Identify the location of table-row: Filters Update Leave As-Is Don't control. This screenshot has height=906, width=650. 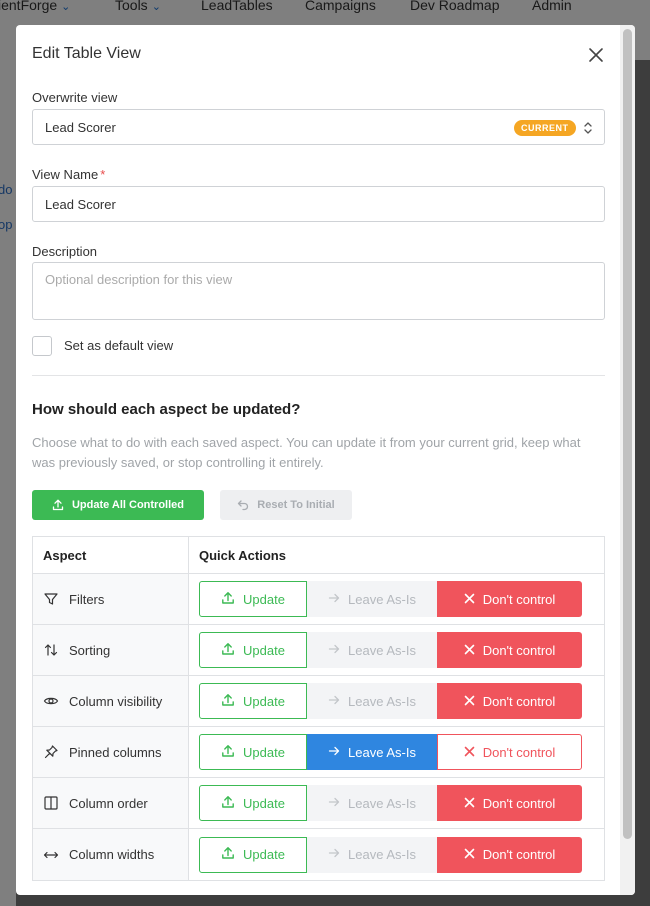
(318, 599).